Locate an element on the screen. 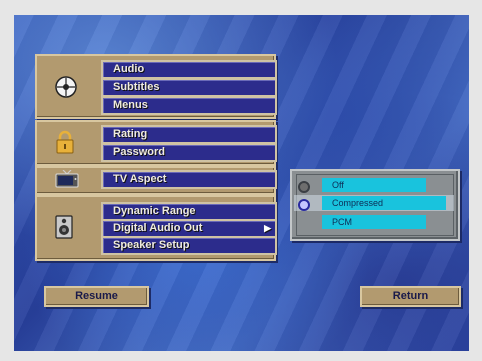  option-pcm-label: PCM is located at coordinates (374, 222).